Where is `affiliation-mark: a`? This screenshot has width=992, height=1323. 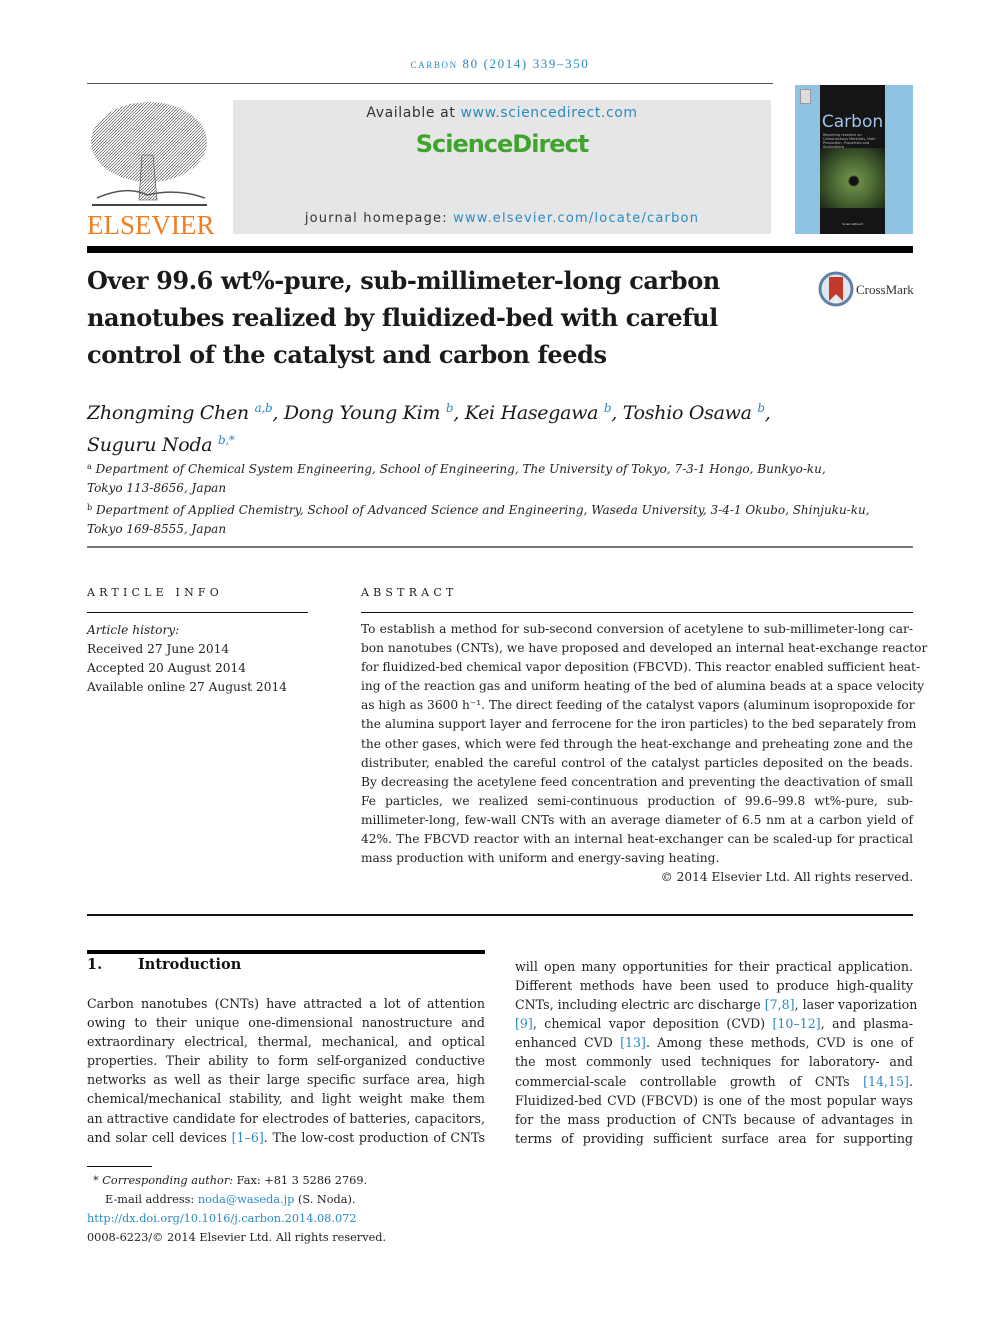 affiliation-mark: a is located at coordinates (89, 466).